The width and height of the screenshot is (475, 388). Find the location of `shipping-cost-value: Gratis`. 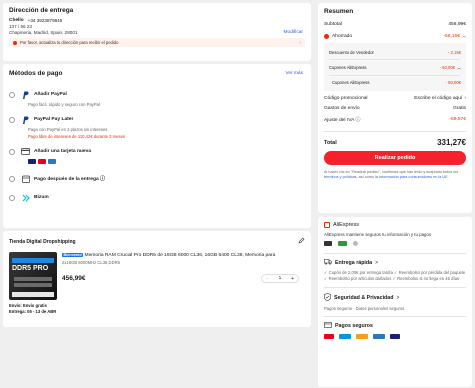

shipping-cost-value: Gratis is located at coordinates (459, 108).